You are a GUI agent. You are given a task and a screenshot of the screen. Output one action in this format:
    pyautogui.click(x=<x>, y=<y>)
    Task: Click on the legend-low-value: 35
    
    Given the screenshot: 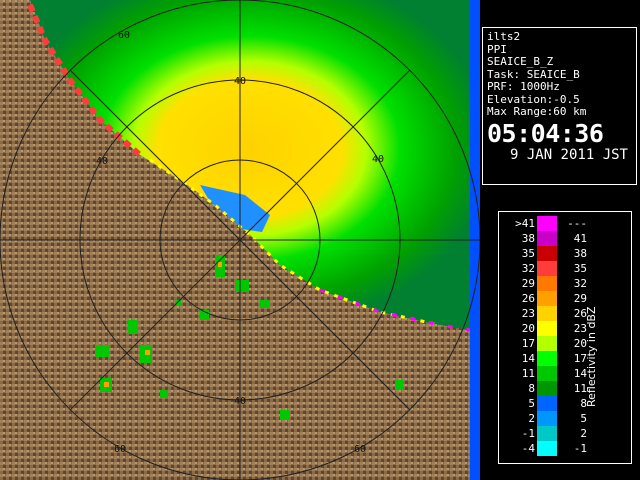 What is the action you would take?
    pyautogui.click(x=528, y=253)
    